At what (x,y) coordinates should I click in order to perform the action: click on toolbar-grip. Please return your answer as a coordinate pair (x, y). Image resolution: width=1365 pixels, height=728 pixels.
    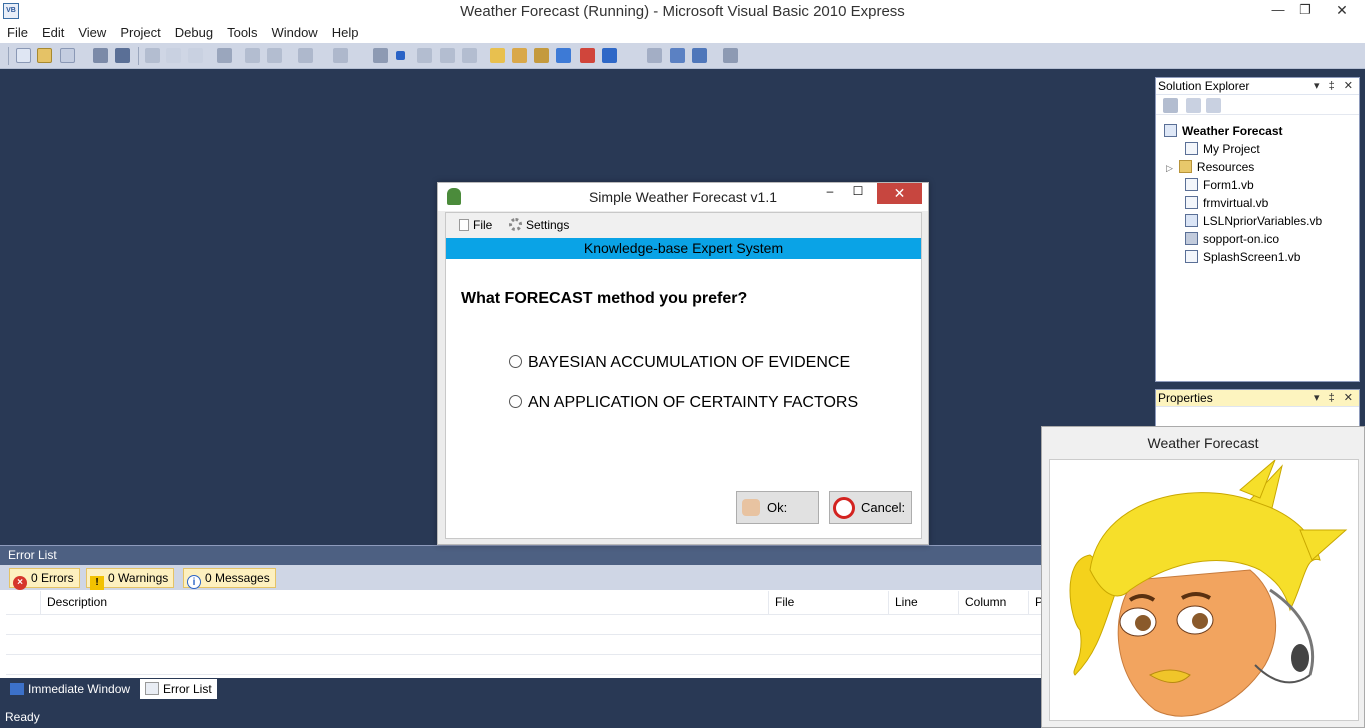
    Looking at the image, I should click on (8, 56).